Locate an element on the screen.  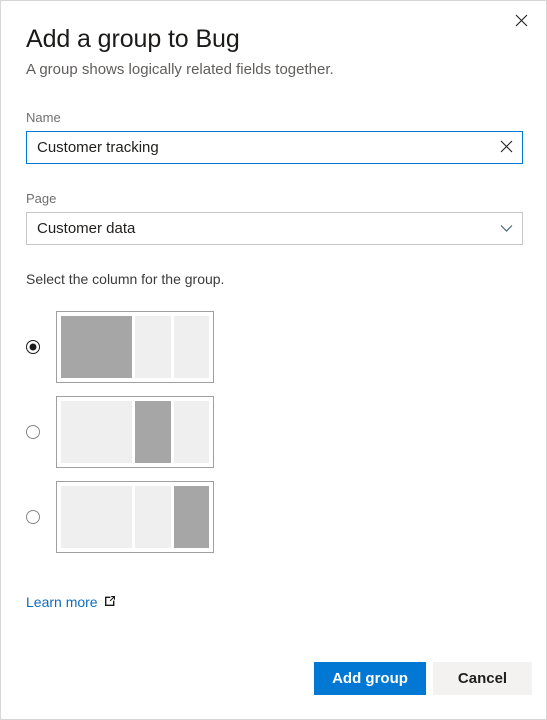
page-dropdown-value: Customer data is located at coordinates (86, 228).